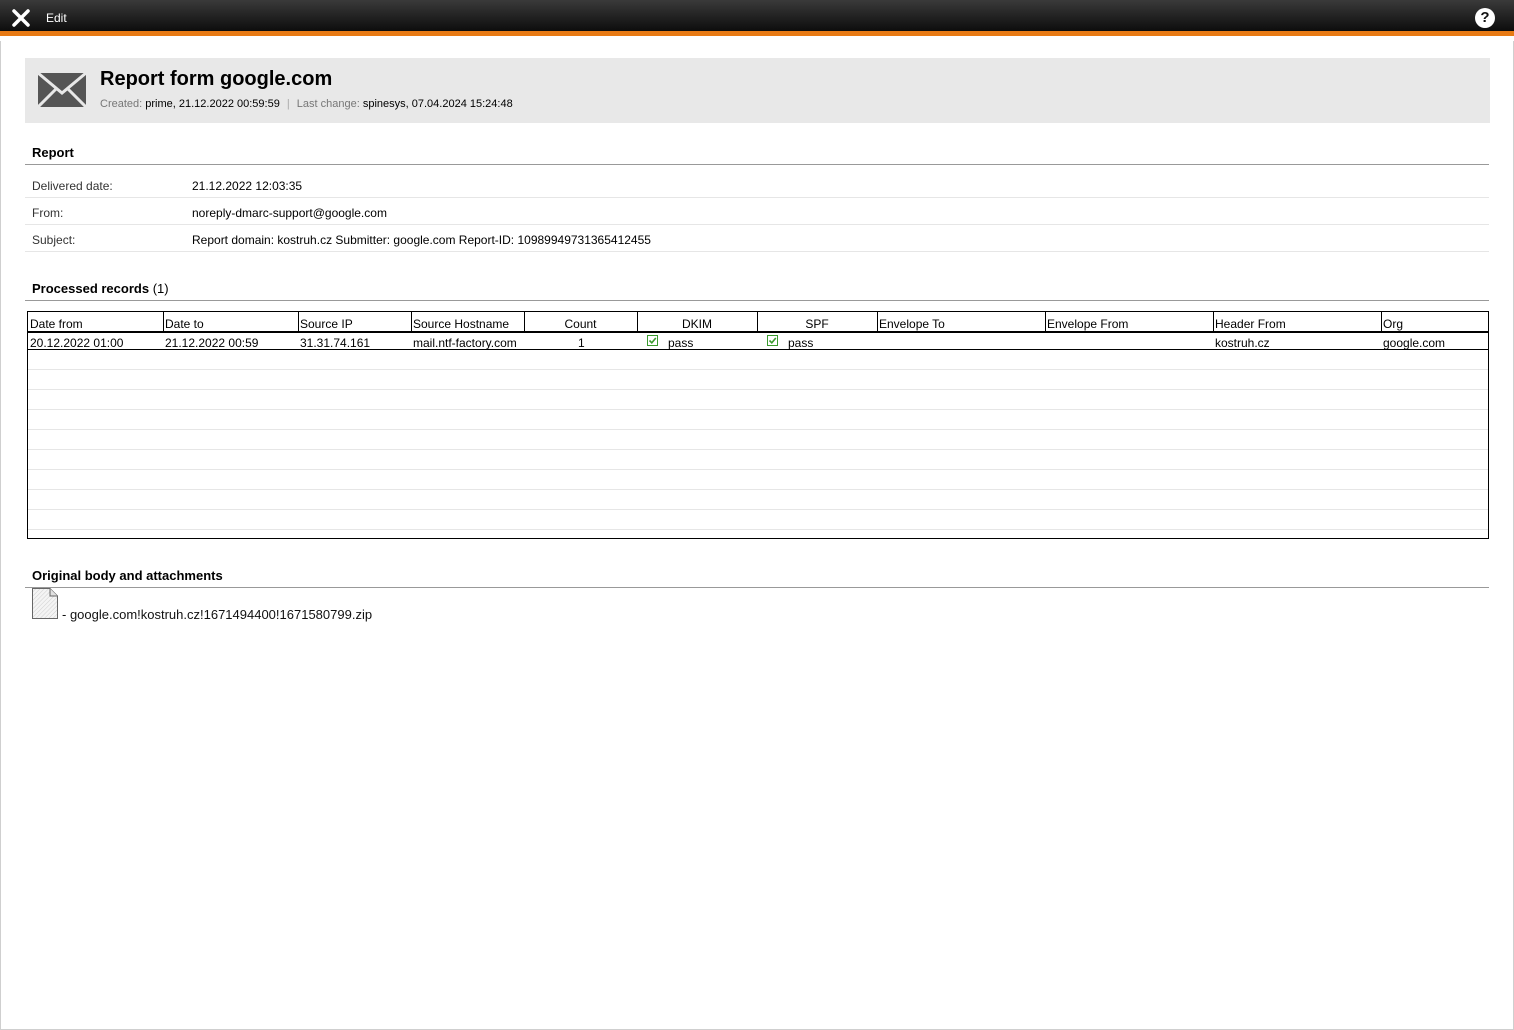  Describe the element at coordinates (212, 104) in the screenshot. I see `created-value: prime, 21.12.2022 00:59:59` at that location.